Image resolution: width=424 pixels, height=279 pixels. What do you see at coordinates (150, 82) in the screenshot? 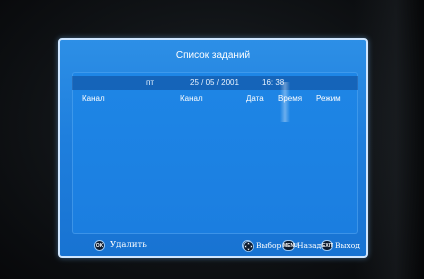
I see `weekday-label: пт` at bounding box center [150, 82].